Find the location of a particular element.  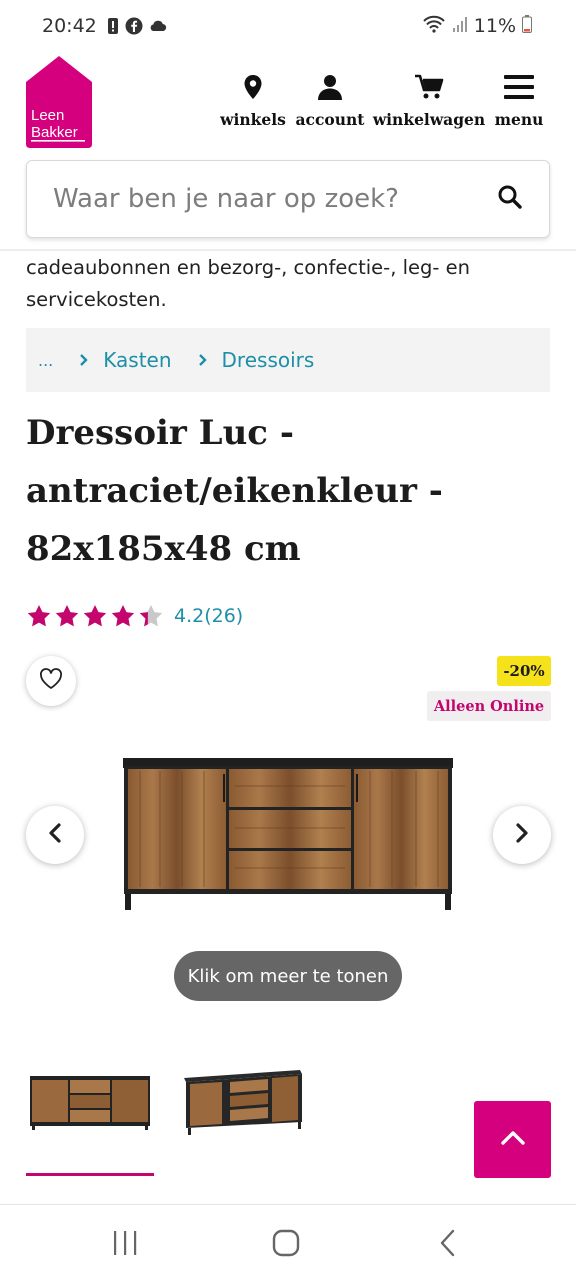

favorite-button is located at coordinates (51, 681).